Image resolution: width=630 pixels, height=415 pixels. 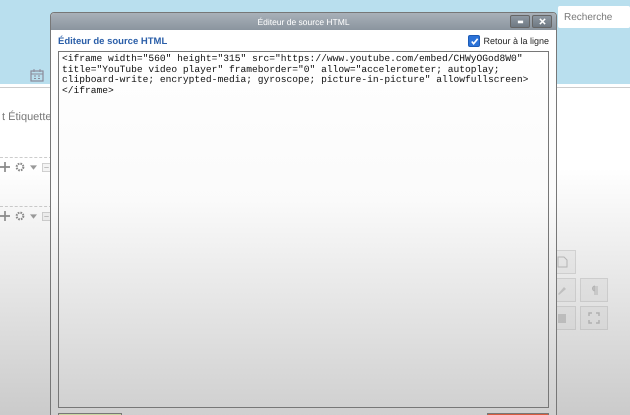 What do you see at coordinates (516, 41) in the screenshot?
I see `checkbox-label: Retour à la ligne` at bounding box center [516, 41].